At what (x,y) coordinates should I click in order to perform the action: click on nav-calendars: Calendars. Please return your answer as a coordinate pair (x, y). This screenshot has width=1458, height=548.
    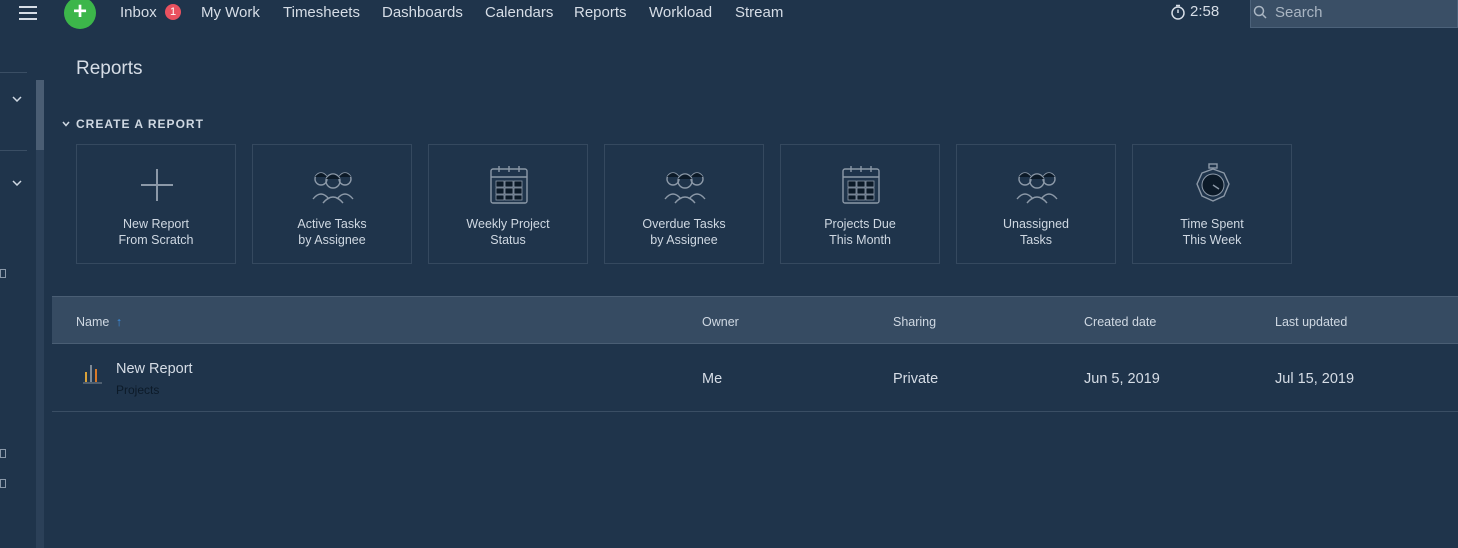
    Looking at the image, I should click on (519, 12).